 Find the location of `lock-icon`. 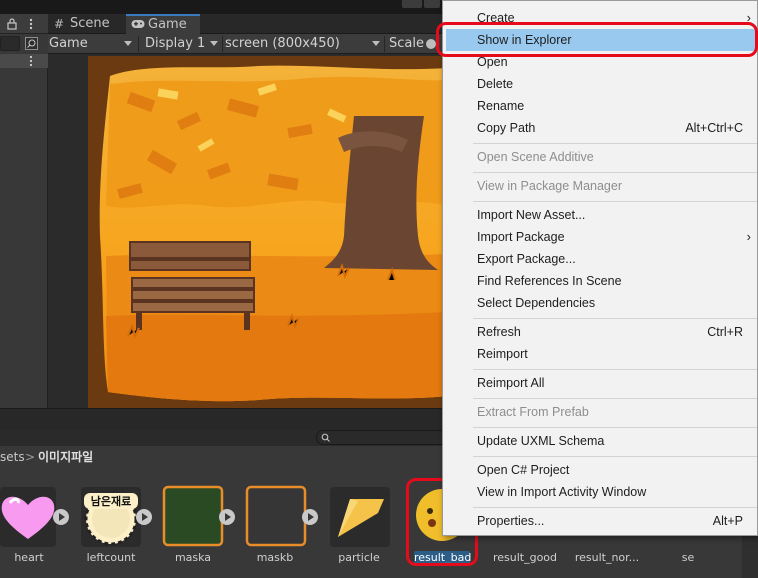

lock-icon is located at coordinates (12, 24).